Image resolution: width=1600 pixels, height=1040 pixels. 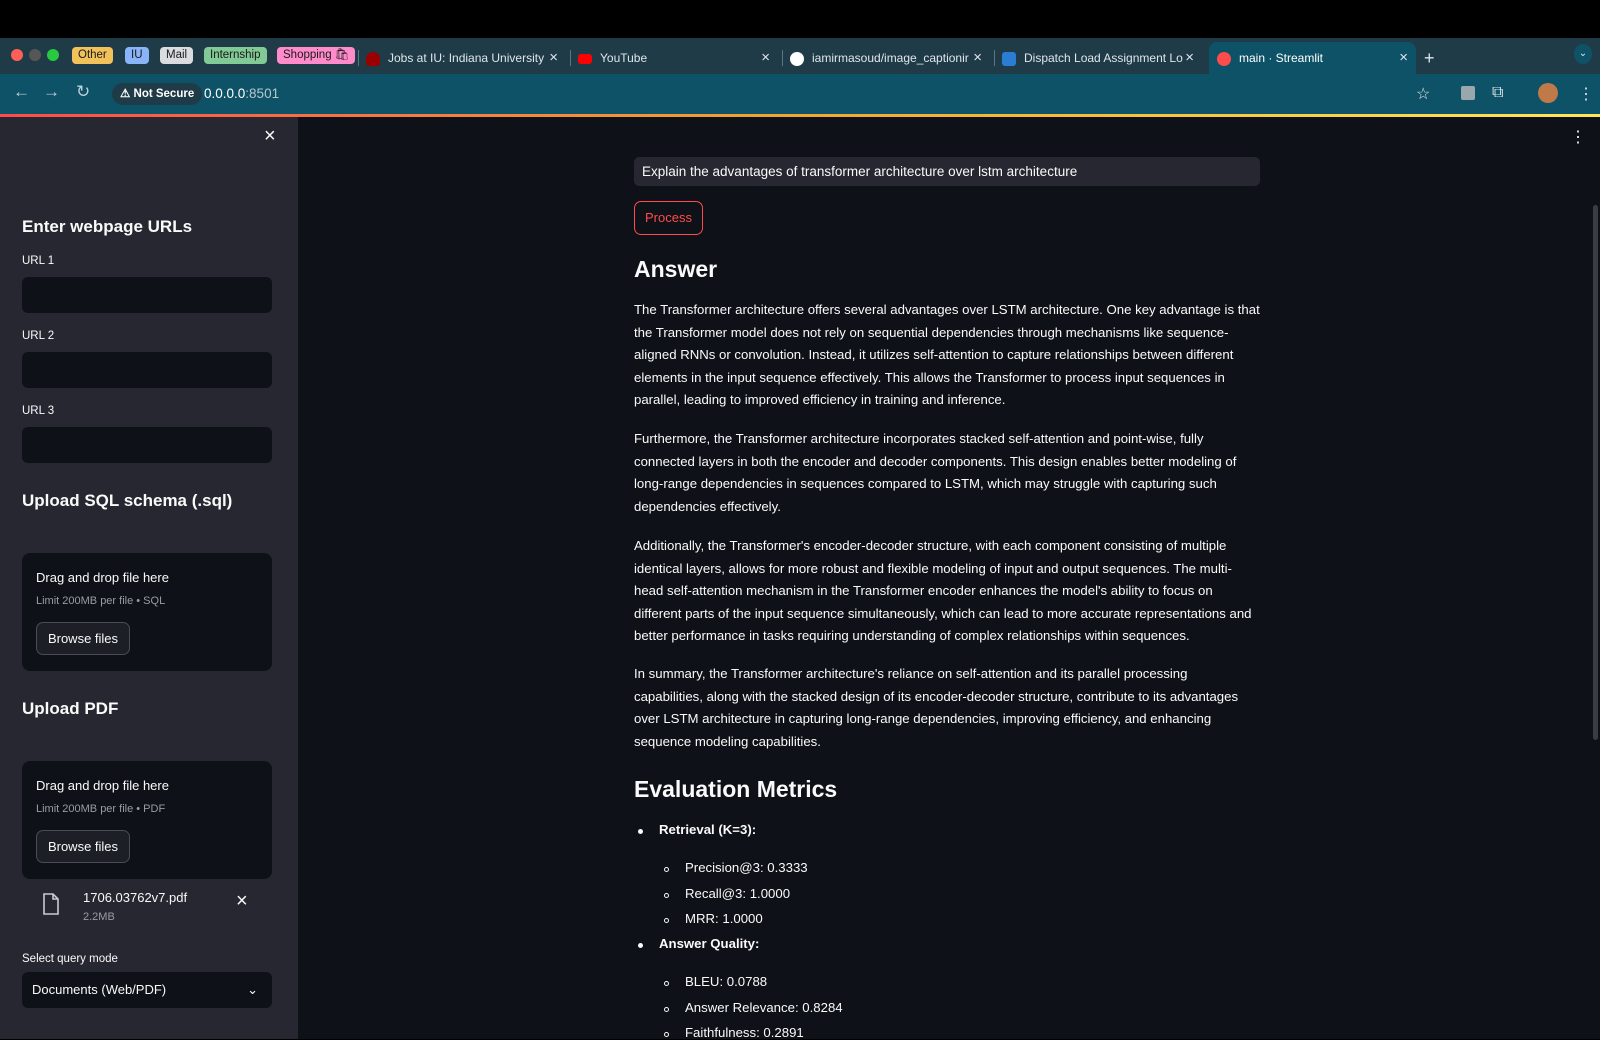 I want to click on app-menu-icon: ⋮, so click(x=1578, y=137).